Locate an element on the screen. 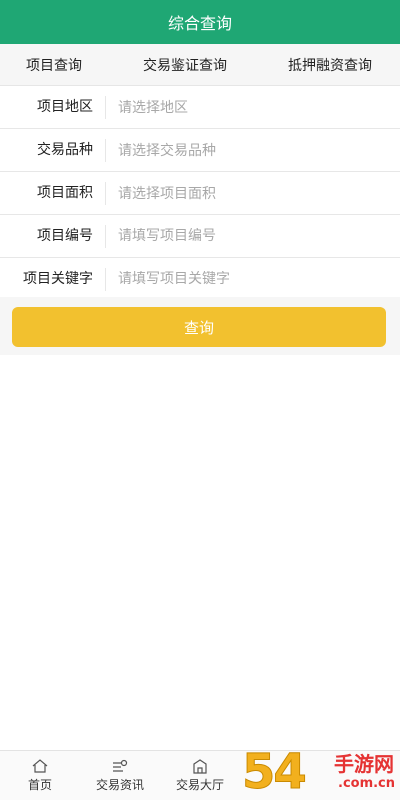  query-area: 查询 is located at coordinates (200, 326).